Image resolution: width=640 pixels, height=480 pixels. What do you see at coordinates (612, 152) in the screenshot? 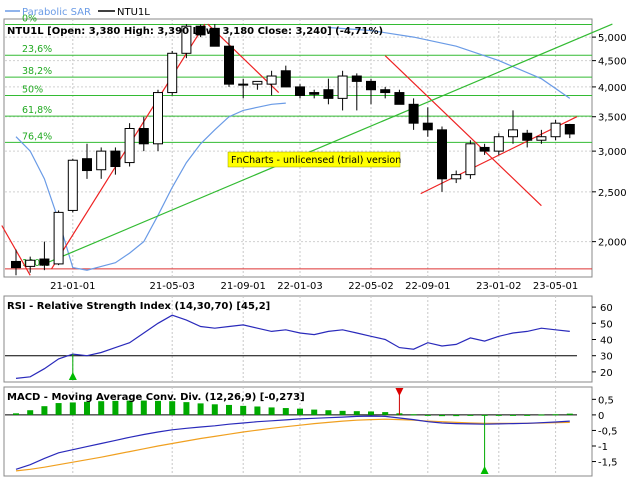
I see `price-tick-label: 3,000` at bounding box center [612, 152].